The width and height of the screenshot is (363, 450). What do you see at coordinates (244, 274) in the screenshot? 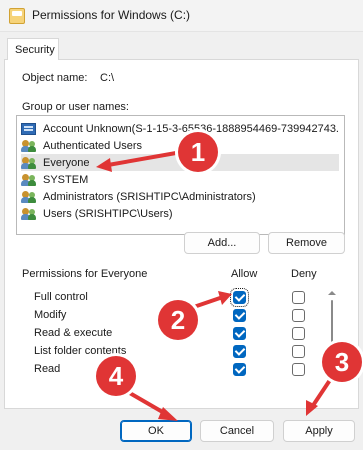
I see `allow-header: Allow` at bounding box center [244, 274].